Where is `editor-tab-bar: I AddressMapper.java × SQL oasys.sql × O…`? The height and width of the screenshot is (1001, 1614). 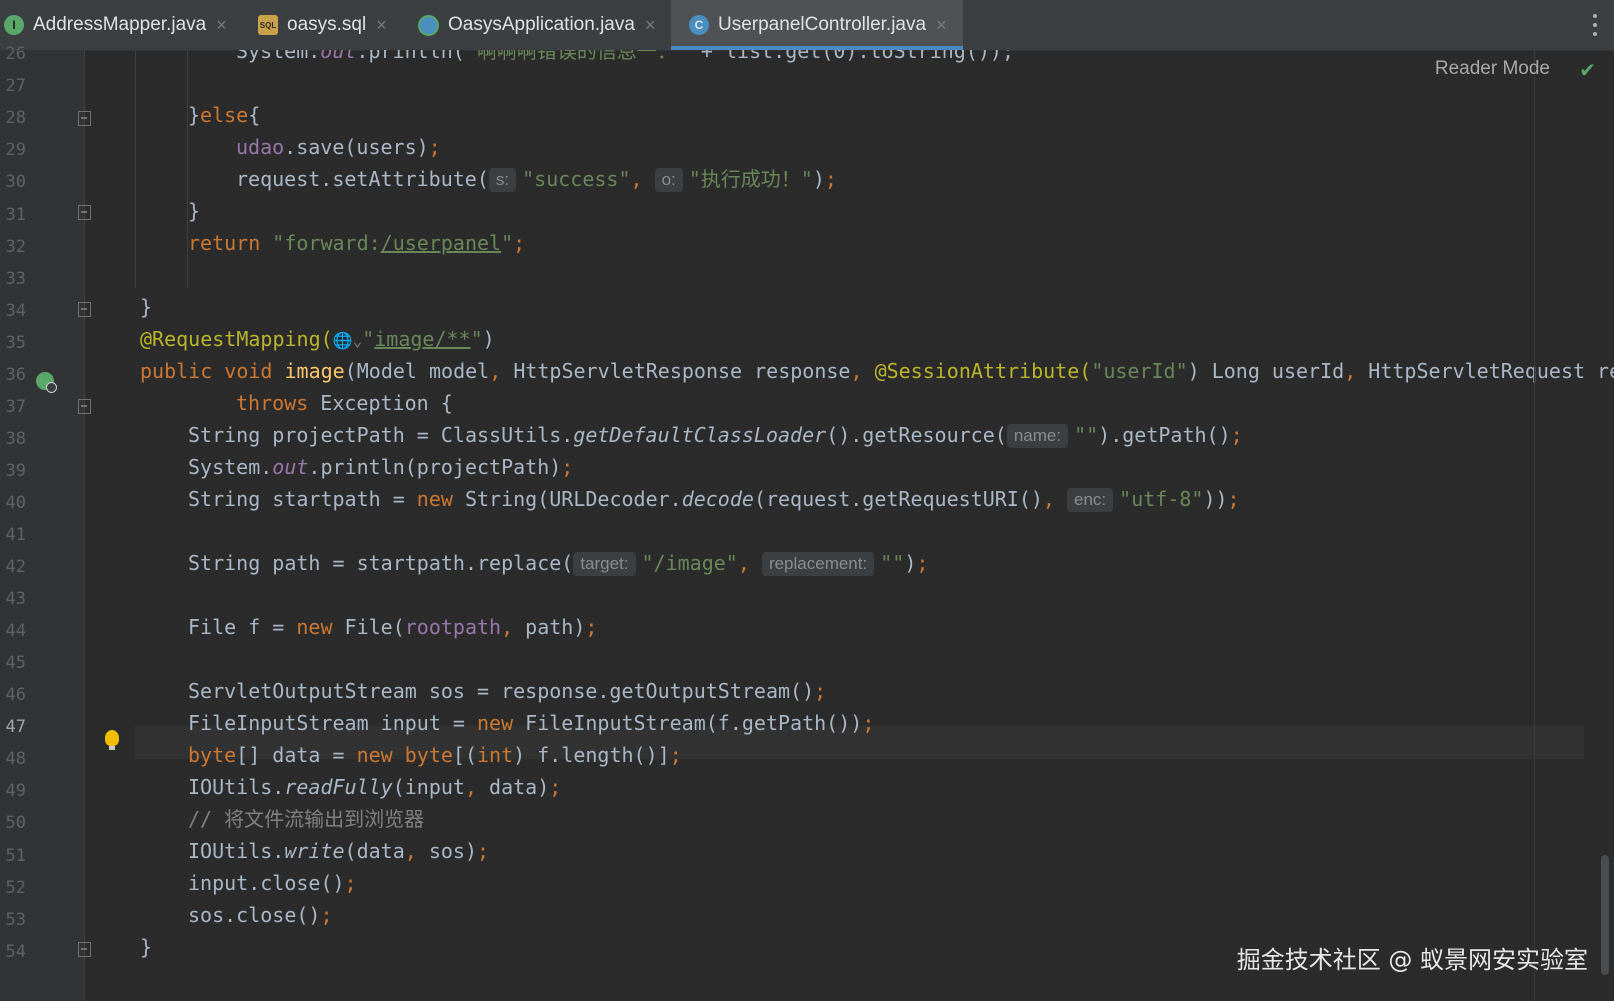
editor-tab-bar: I AddressMapper.java × SQL oasys.sql × O… is located at coordinates (807, 25).